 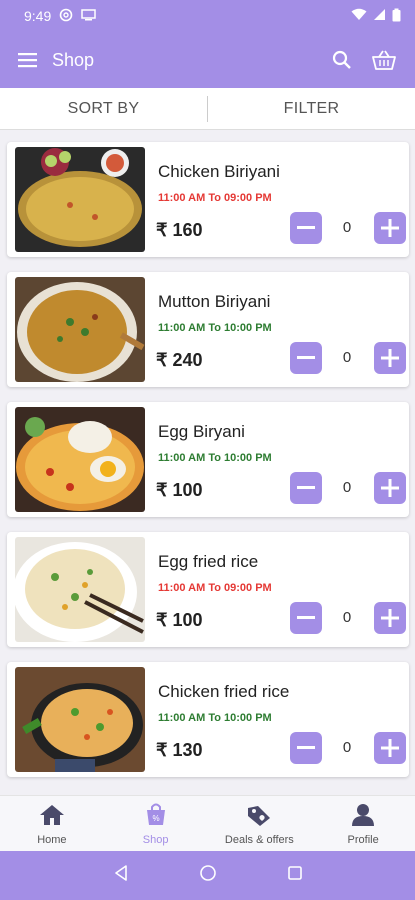 What do you see at coordinates (207, 60) in the screenshot?
I see `app-bar: Shop` at bounding box center [207, 60].